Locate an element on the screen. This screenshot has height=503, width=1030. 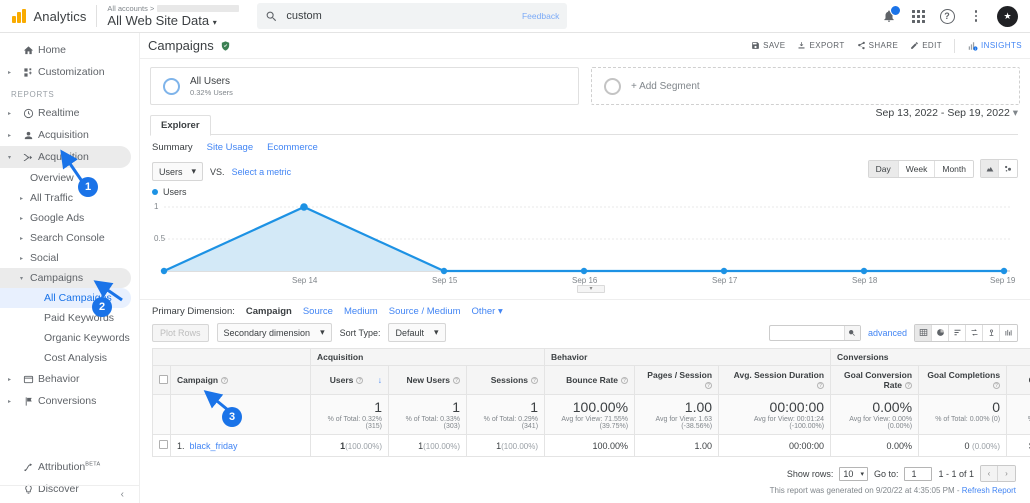
select-all-checkbox-cell is located at coordinates (161, 380).